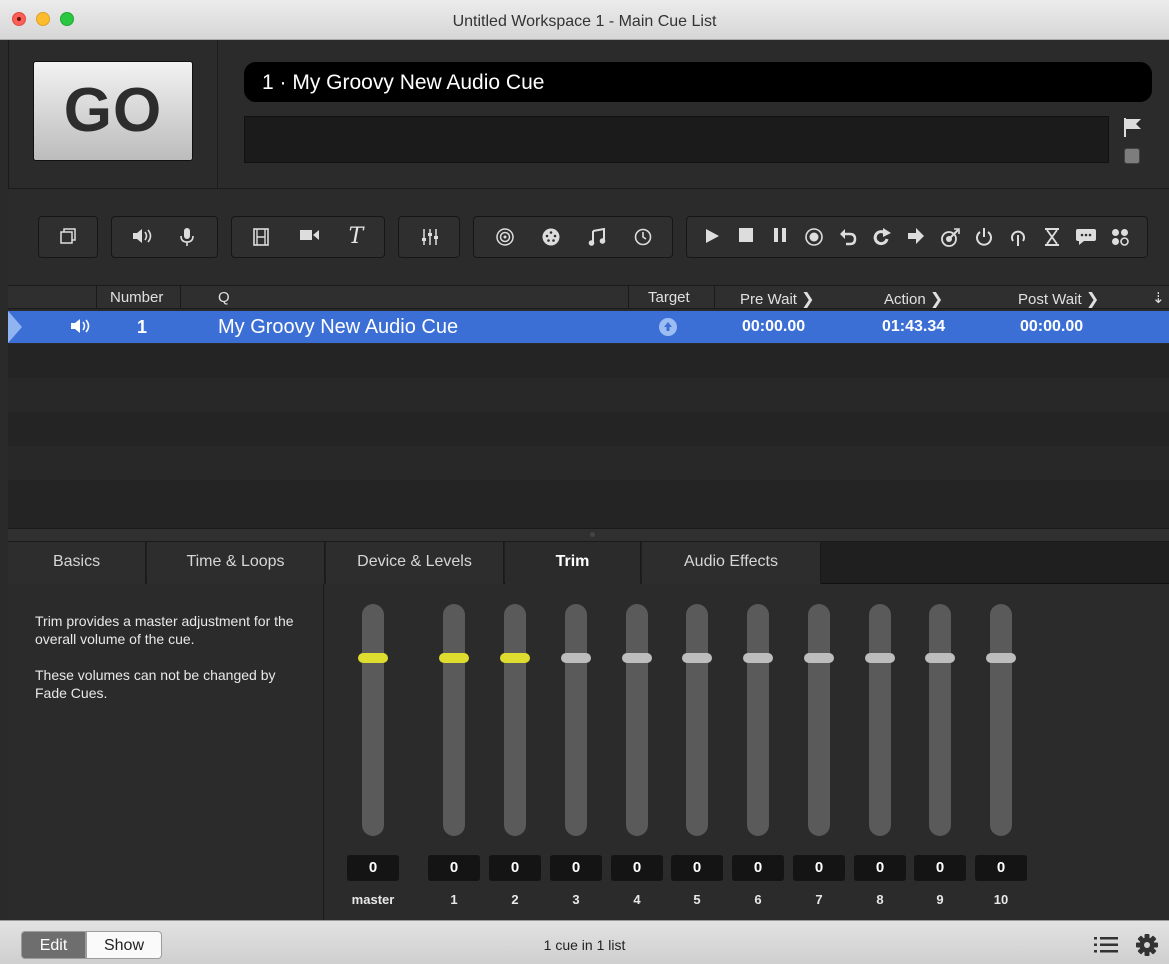 Image resolution: width=1169 pixels, height=964 pixels. What do you see at coordinates (1086, 237) in the screenshot?
I see `memo-cue-icon` at bounding box center [1086, 237].